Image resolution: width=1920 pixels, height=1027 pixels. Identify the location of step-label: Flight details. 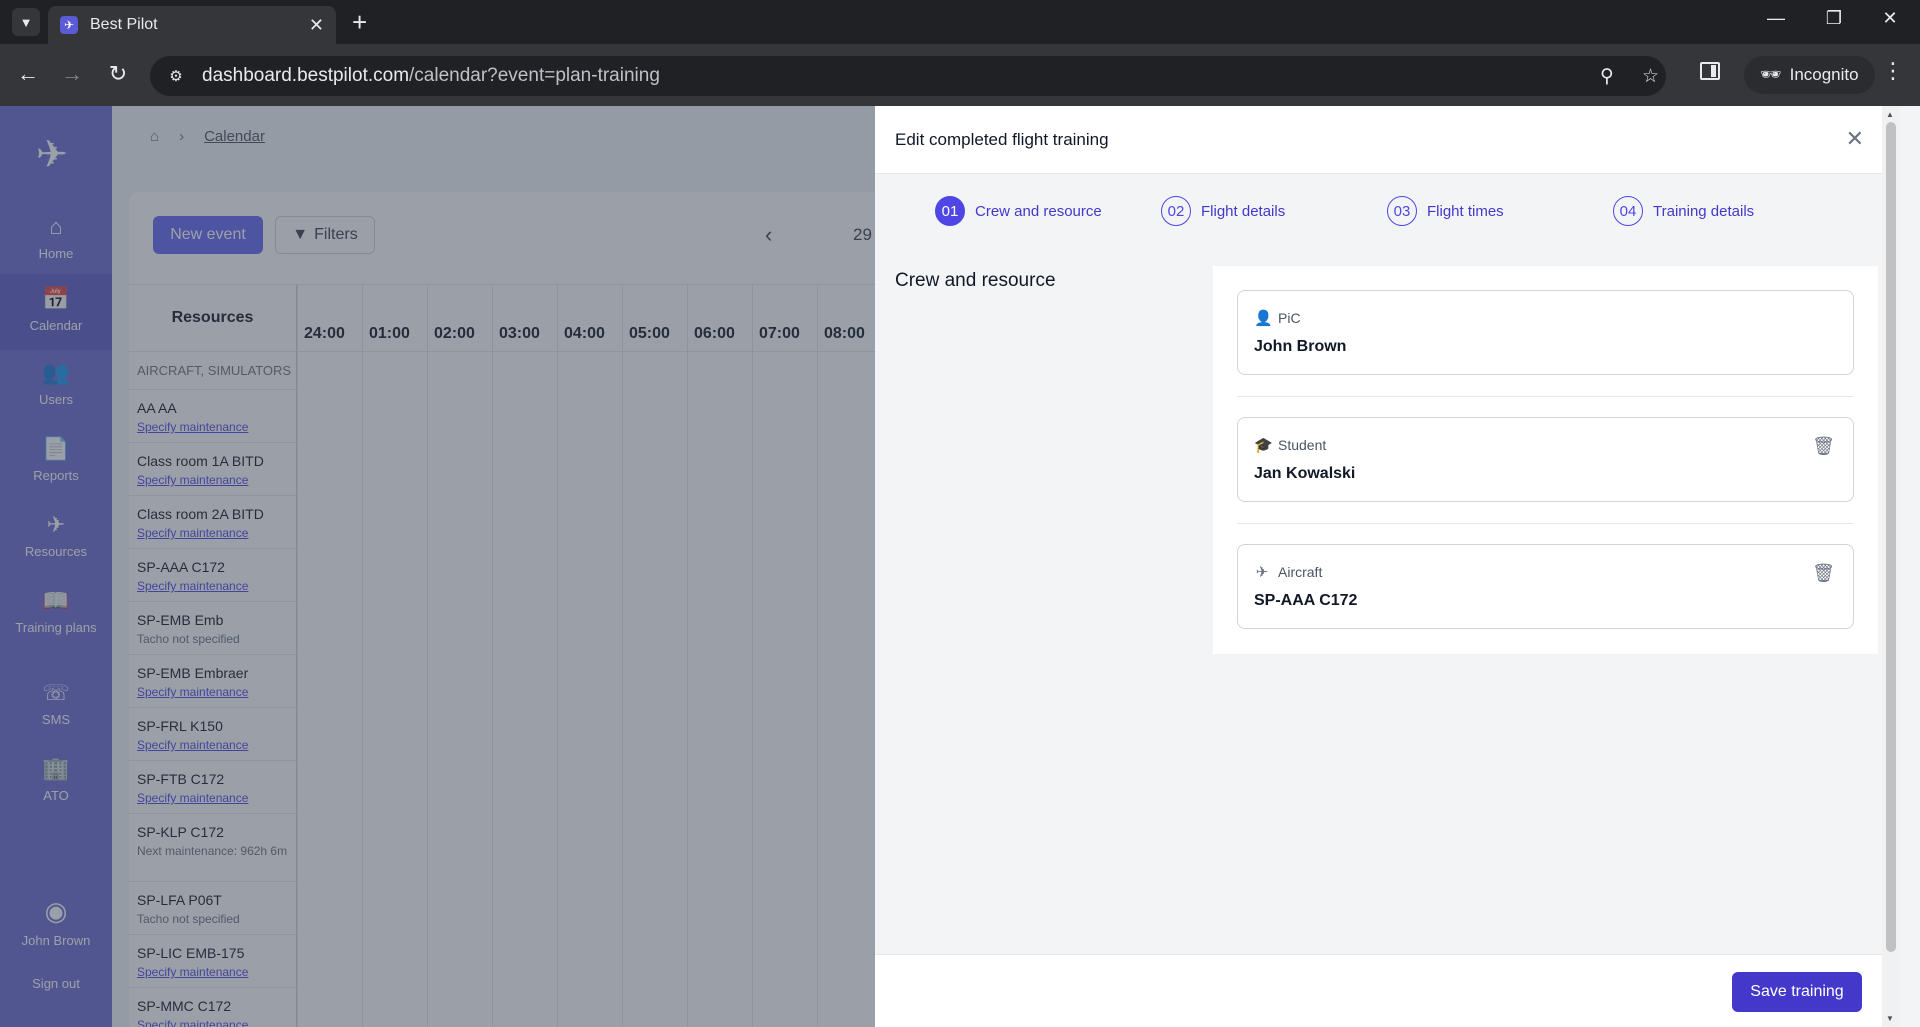
(1243, 211).